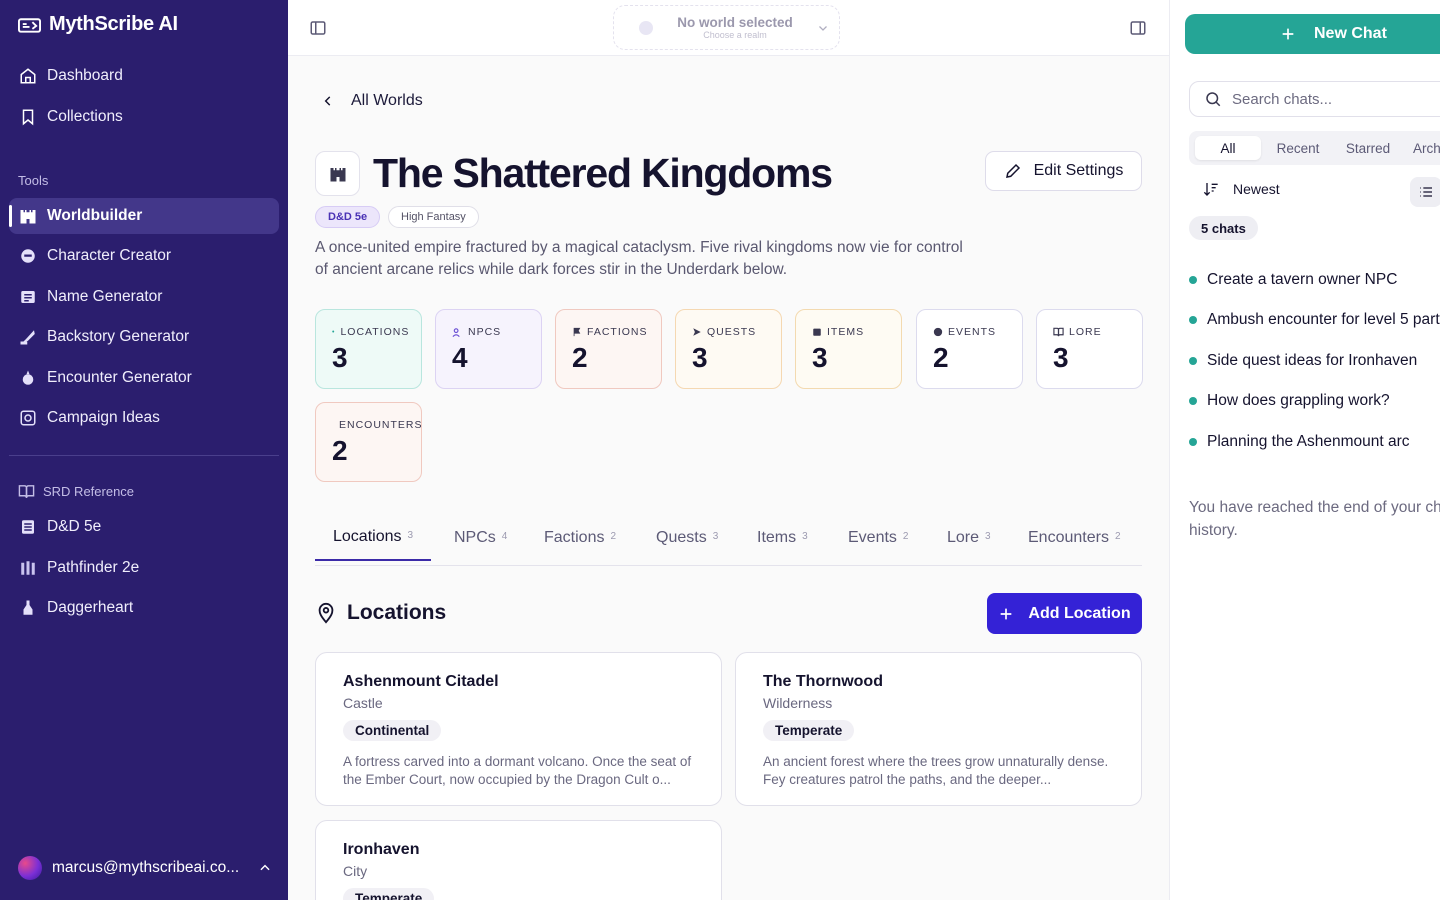 The image size is (1440, 900). Describe the element at coordinates (144, 117) in the screenshot. I see `nav-collections: Collections` at that location.